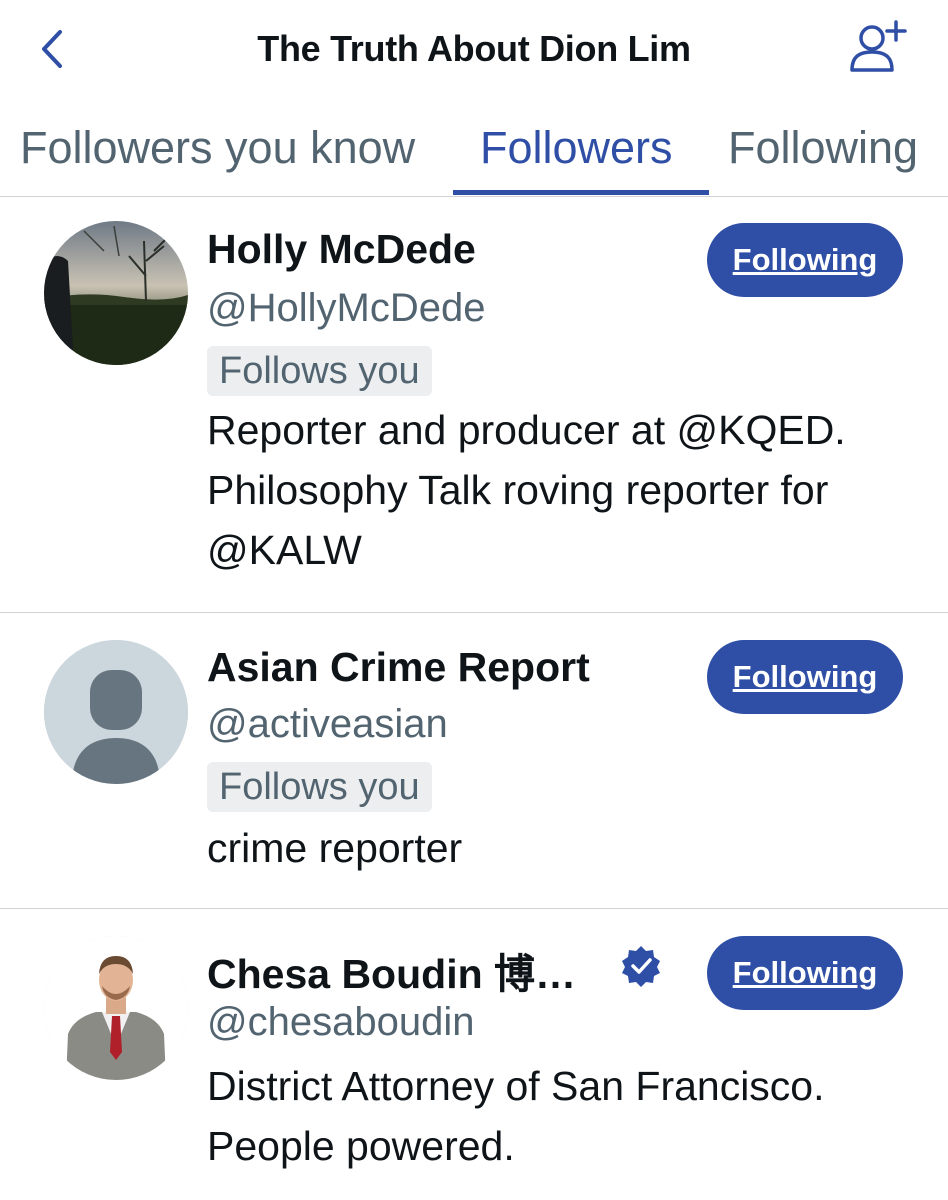 This screenshot has width=948, height=1200. Describe the element at coordinates (581, 192) in the screenshot. I see `active-tab-indicator` at that location.